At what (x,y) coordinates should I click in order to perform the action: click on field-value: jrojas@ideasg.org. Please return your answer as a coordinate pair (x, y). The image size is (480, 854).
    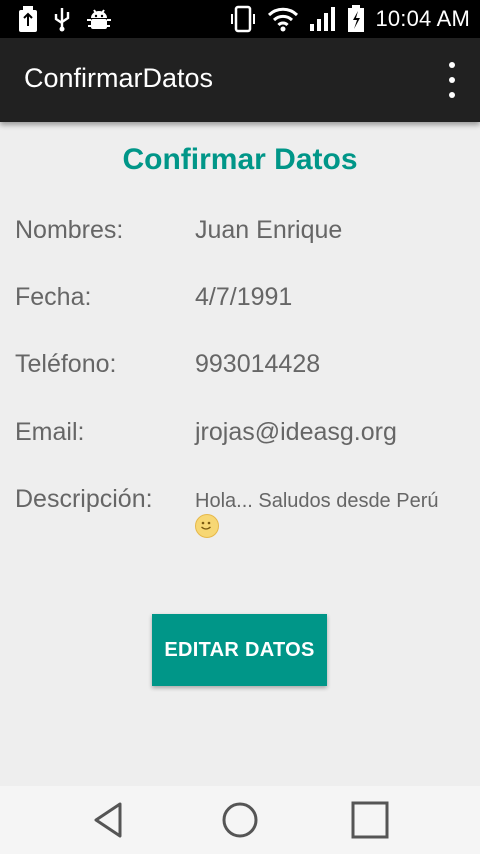
    Looking at the image, I should click on (296, 432).